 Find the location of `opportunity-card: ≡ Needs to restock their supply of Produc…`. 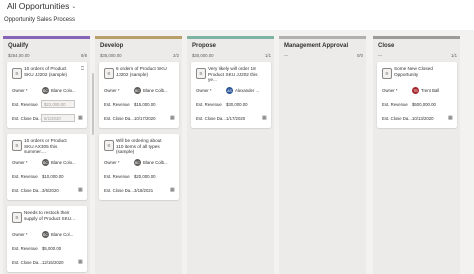

opportunity-card: ≡ Needs to restock their supply of Produc… is located at coordinates (47, 239).